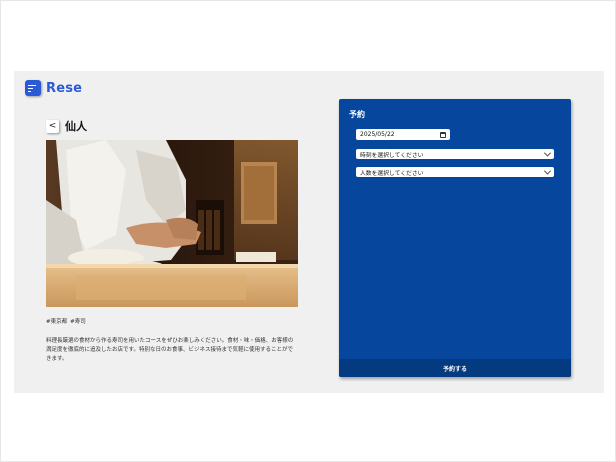 The height and width of the screenshot is (462, 616). I want to click on shop-photo, so click(172, 223).